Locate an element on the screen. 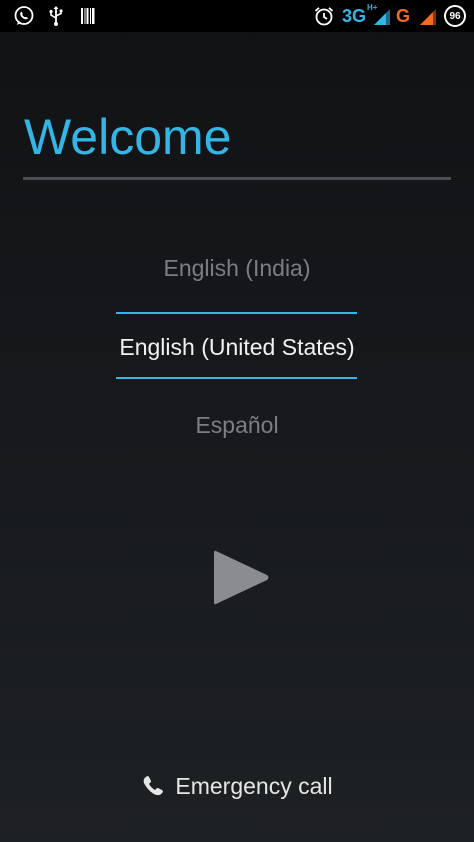 Image resolution: width=474 pixels, height=842 pixels. network-type-primary: 3G is located at coordinates (354, 16).